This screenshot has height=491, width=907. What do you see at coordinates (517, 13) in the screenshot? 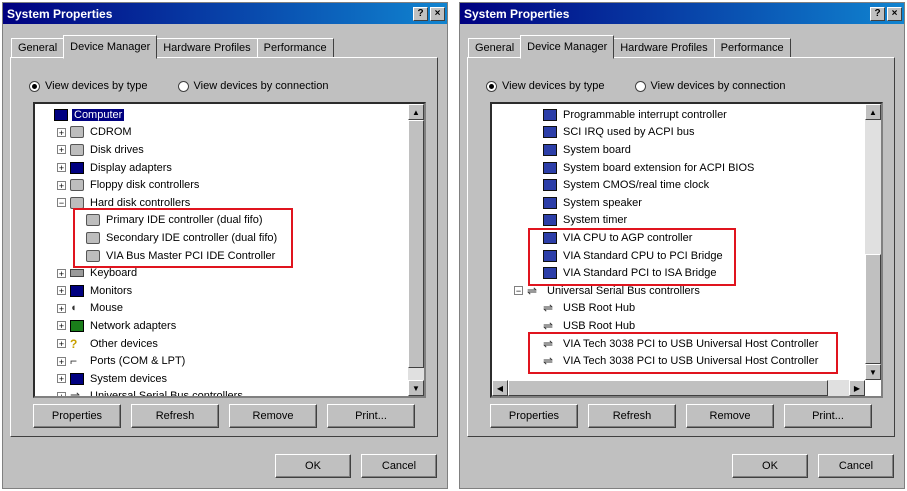
I see `window-title: System Properties` at bounding box center [517, 13].